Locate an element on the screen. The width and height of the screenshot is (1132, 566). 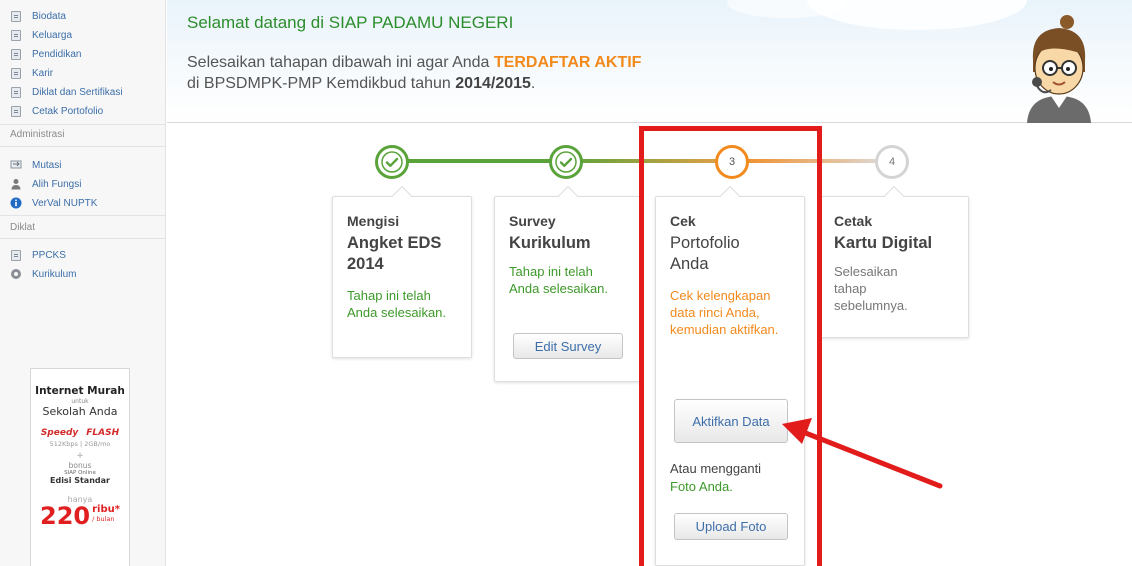
sidebar-item-alih-fungsi: Alih Fungsi is located at coordinates (45, 184).